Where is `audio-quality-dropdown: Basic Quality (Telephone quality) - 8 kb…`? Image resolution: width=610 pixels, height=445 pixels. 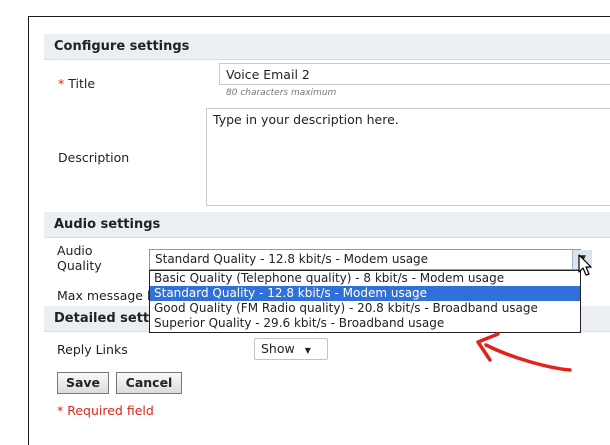 audio-quality-dropdown: Basic Quality (Telephone quality) - 8 kb… is located at coordinates (365, 301).